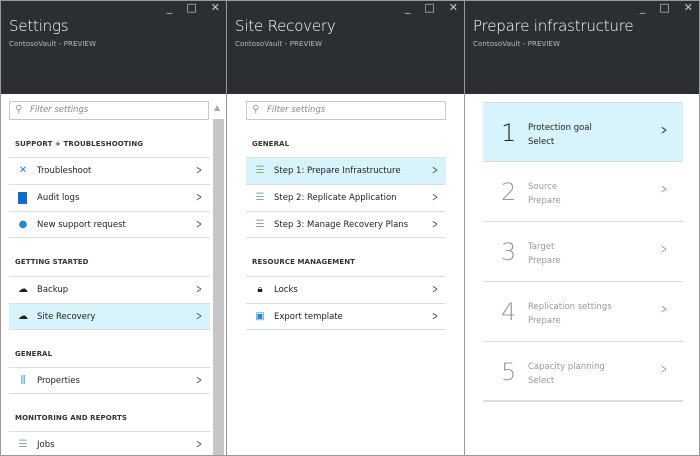 The height and width of the screenshot is (456, 700). Describe the element at coordinates (286, 290) in the screenshot. I see `item-label: Locks` at that location.